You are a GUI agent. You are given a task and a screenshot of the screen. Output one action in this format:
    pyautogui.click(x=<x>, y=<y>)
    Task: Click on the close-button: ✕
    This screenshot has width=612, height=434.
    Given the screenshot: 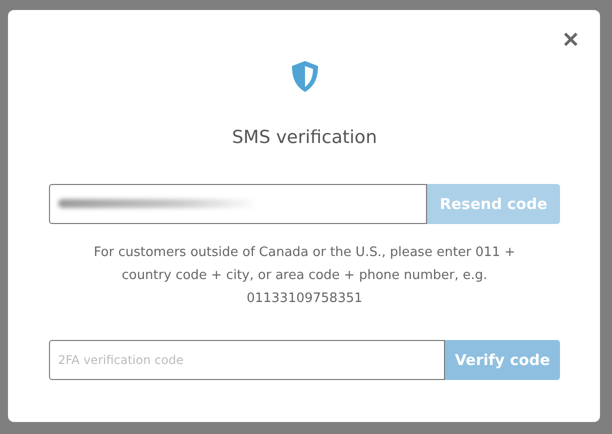 What is the action you would take?
    pyautogui.click(x=571, y=41)
    